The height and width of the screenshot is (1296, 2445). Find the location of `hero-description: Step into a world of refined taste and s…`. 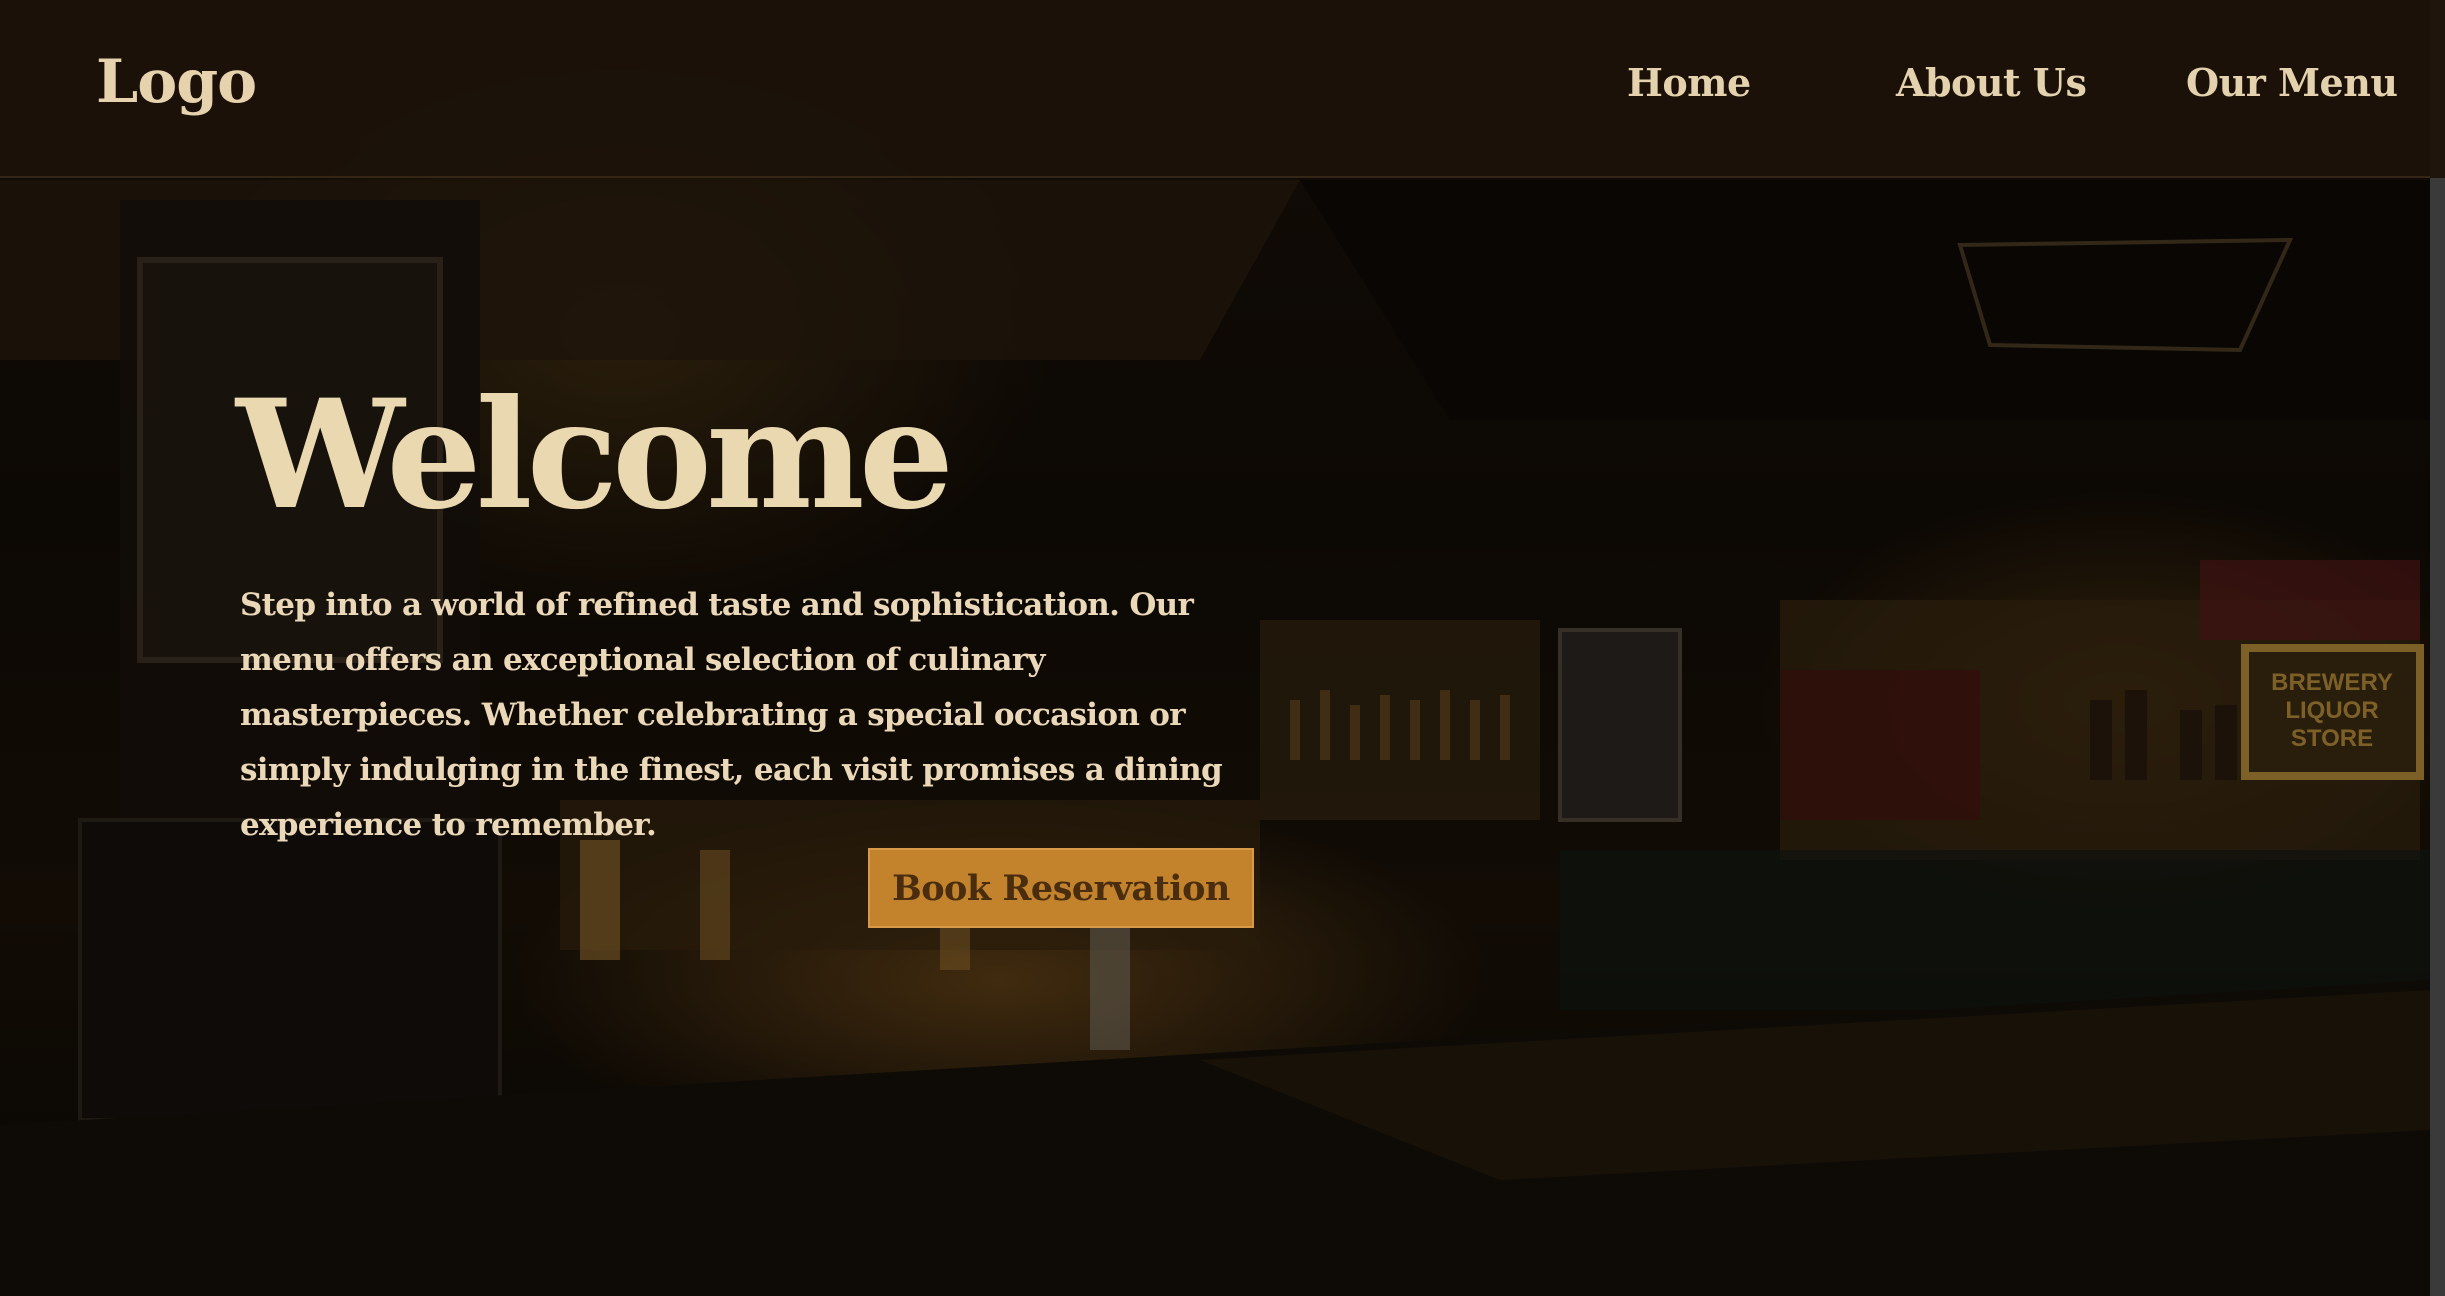

hero-description: Step into a world of refined taste and s… is located at coordinates (731, 715).